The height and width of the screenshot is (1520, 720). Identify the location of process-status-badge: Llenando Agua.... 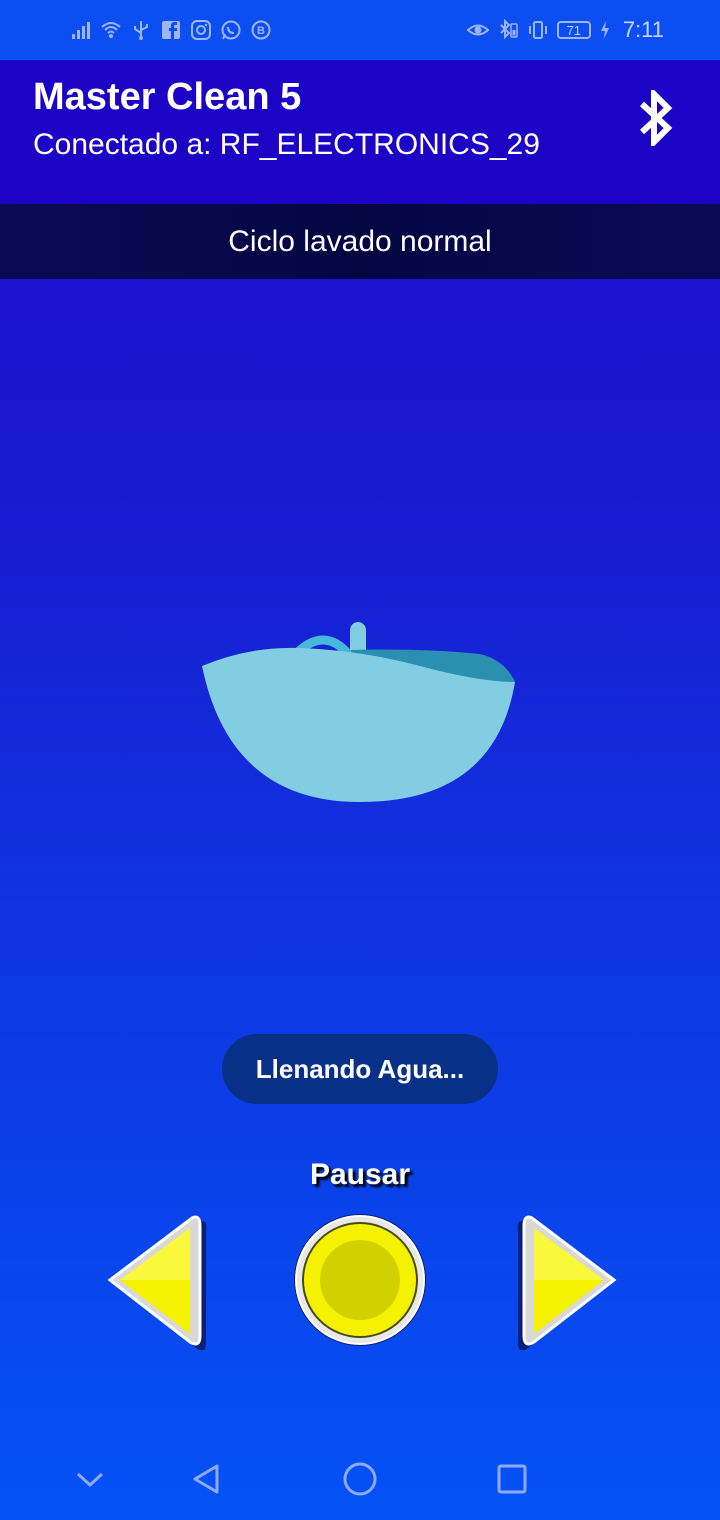
(360, 1069).